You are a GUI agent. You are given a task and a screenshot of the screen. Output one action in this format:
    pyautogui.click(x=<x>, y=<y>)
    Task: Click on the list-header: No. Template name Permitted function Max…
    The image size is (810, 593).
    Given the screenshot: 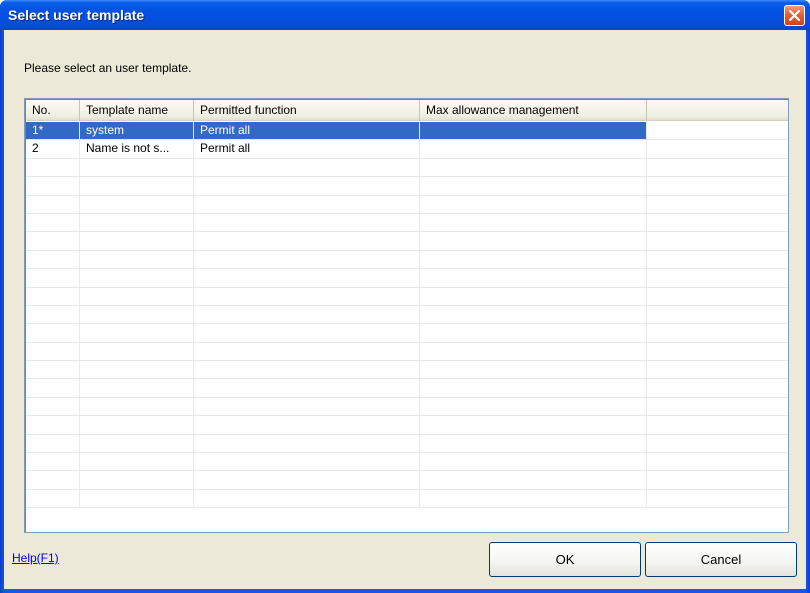 What is the action you would take?
    pyautogui.click(x=407, y=110)
    